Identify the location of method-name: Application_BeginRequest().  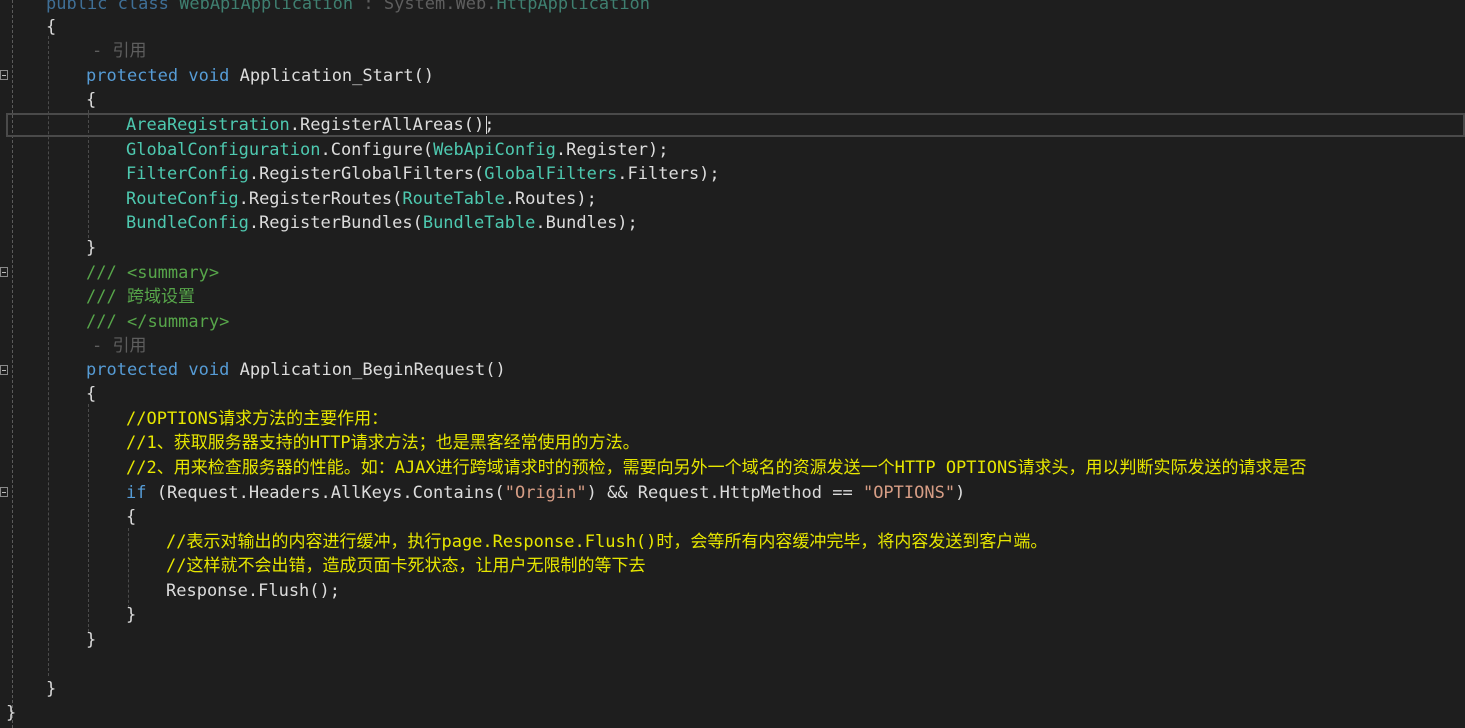
(372, 370).